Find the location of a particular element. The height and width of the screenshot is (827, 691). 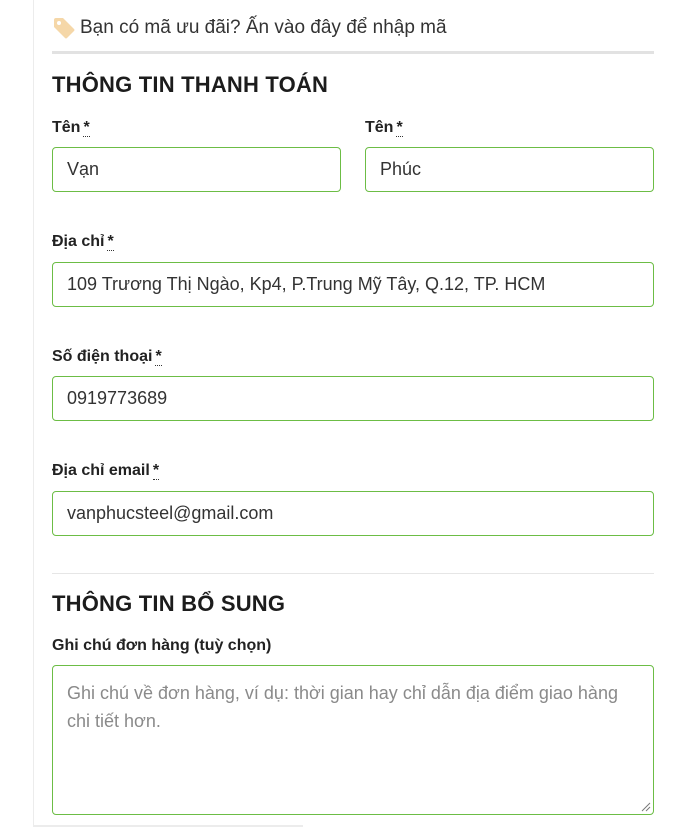

first-name-field is located at coordinates (196, 169).